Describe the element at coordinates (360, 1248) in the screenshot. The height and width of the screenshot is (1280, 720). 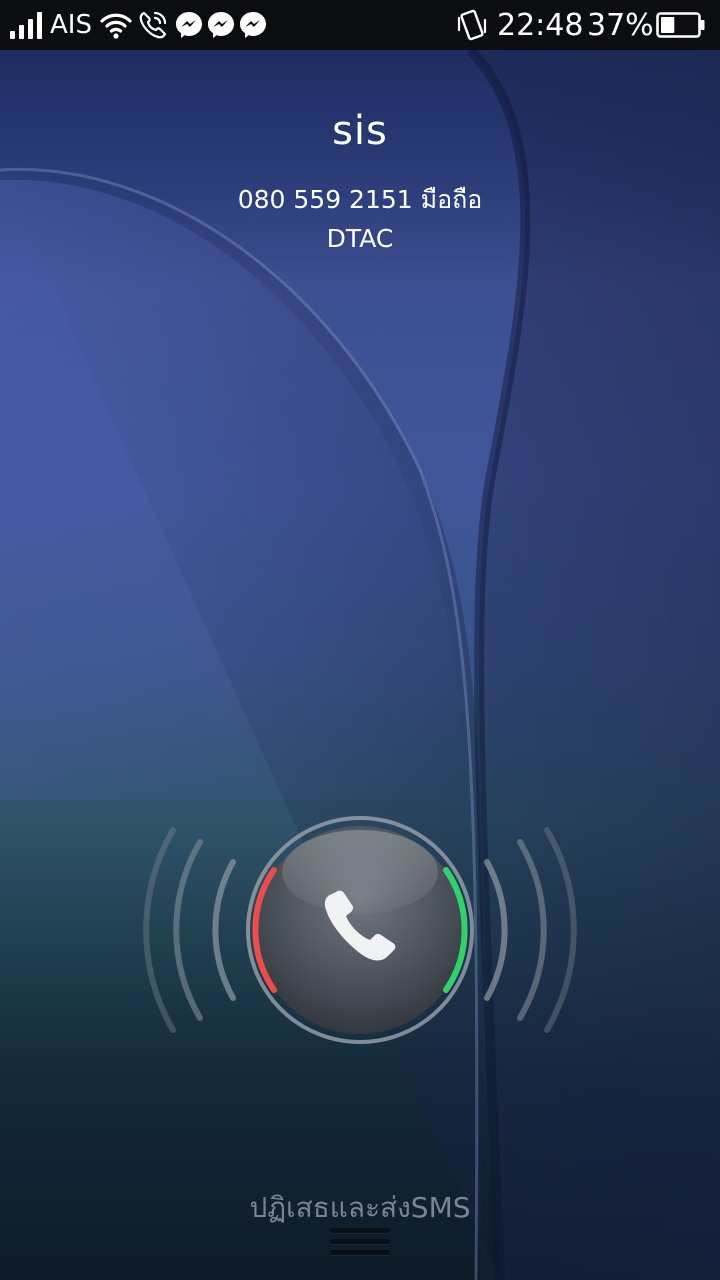
I see `drag-handle-icon` at that location.